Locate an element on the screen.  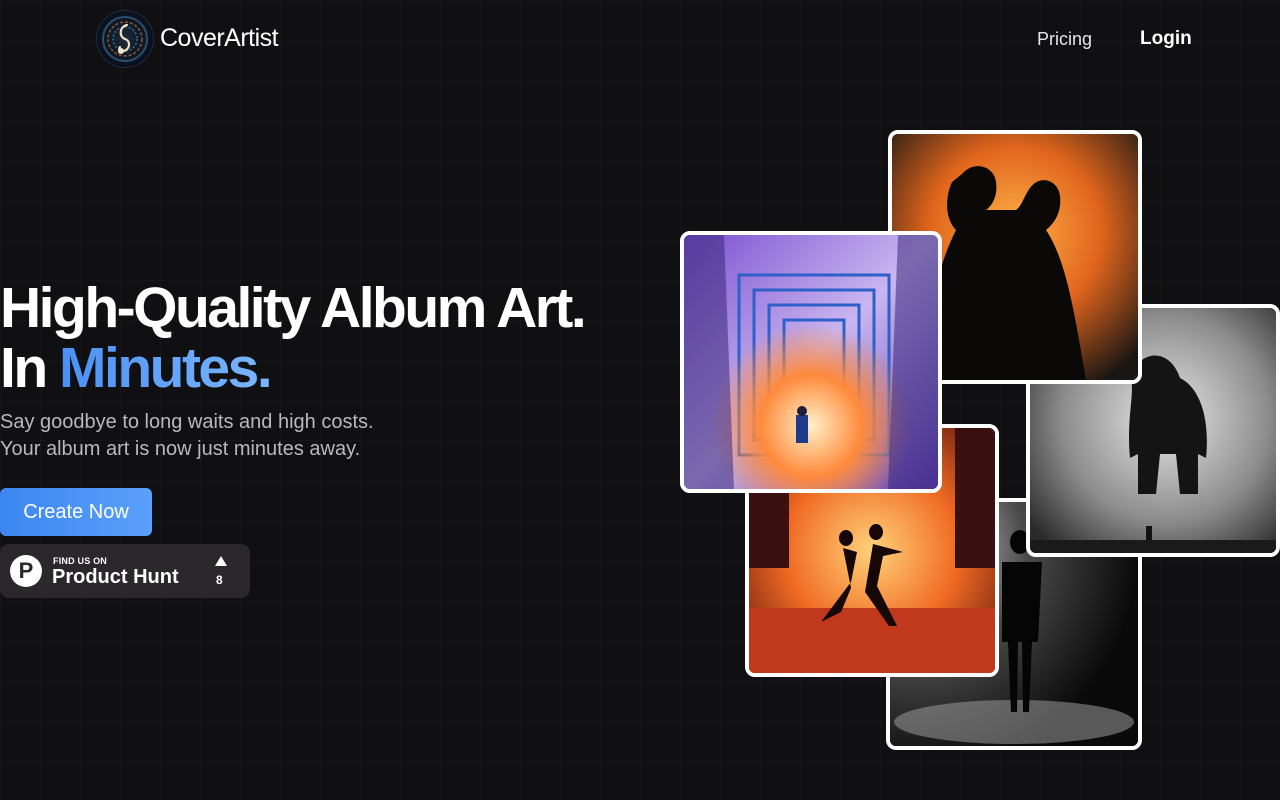
hero-title: High-Quality Album Art. In Minutes. is located at coordinates (293, 337).